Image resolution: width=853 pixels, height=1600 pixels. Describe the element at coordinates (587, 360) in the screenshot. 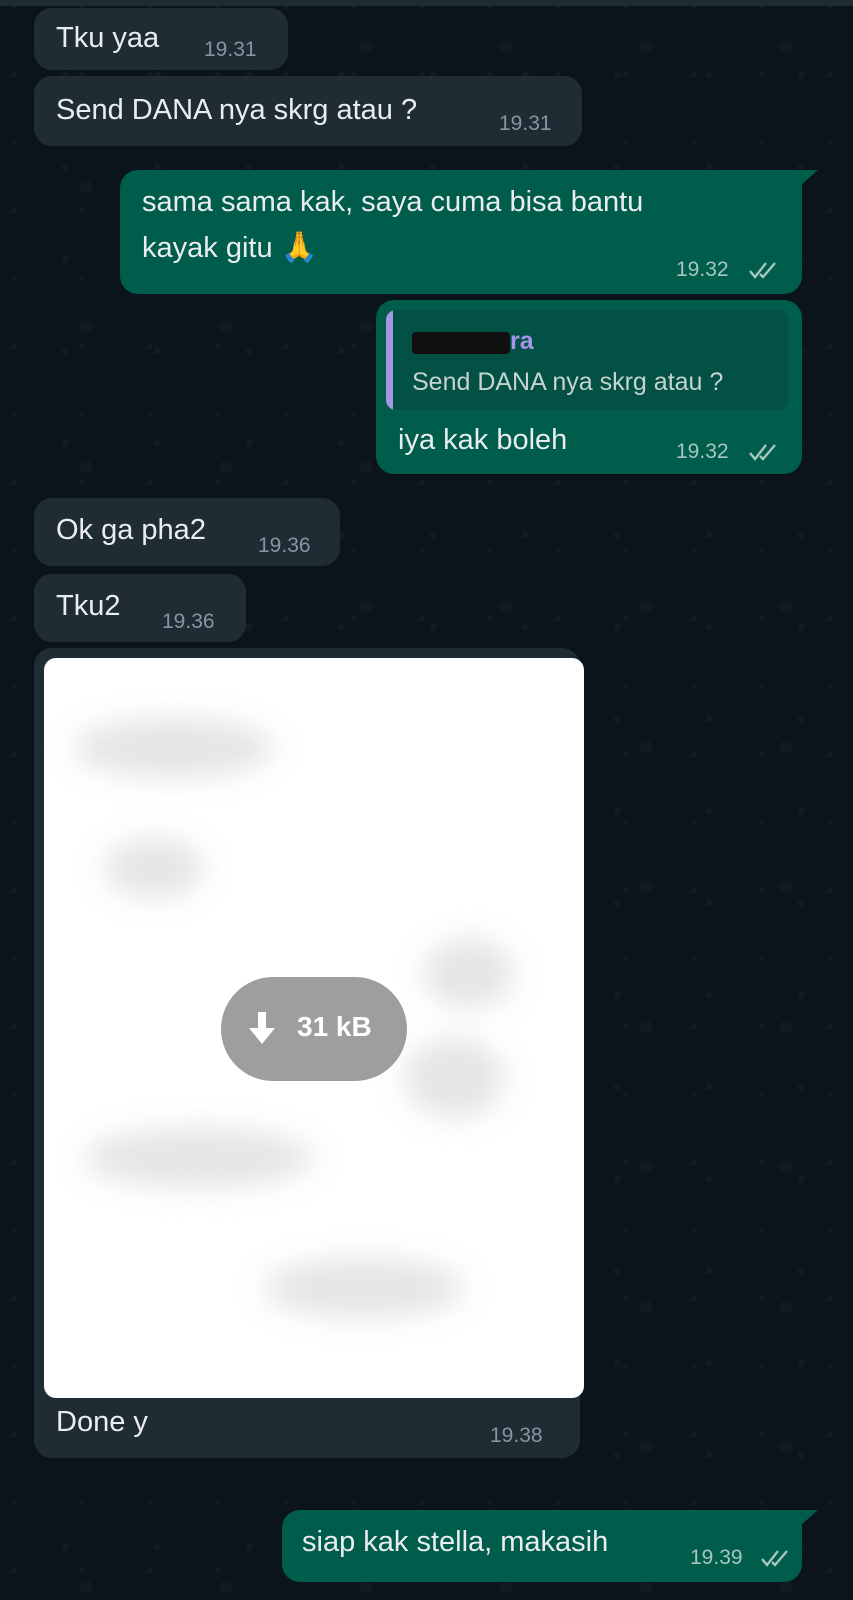

I see `quoted-message: ra Send DANA nya skrg atau ?` at that location.